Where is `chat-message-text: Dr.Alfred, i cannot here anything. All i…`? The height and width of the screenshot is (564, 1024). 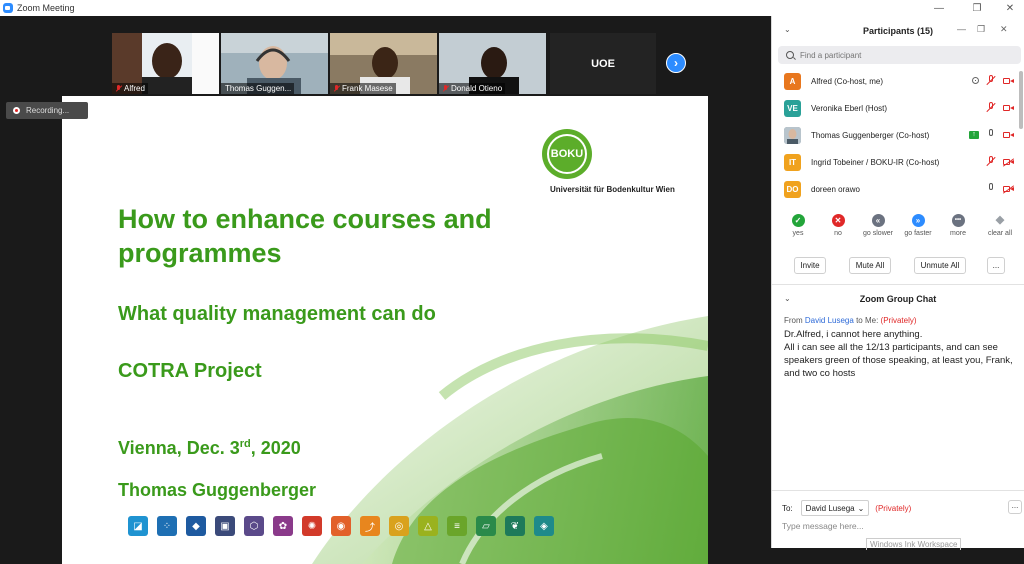 chat-message-text: Dr.Alfred, i cannot here anything. All i… is located at coordinates (898, 354).